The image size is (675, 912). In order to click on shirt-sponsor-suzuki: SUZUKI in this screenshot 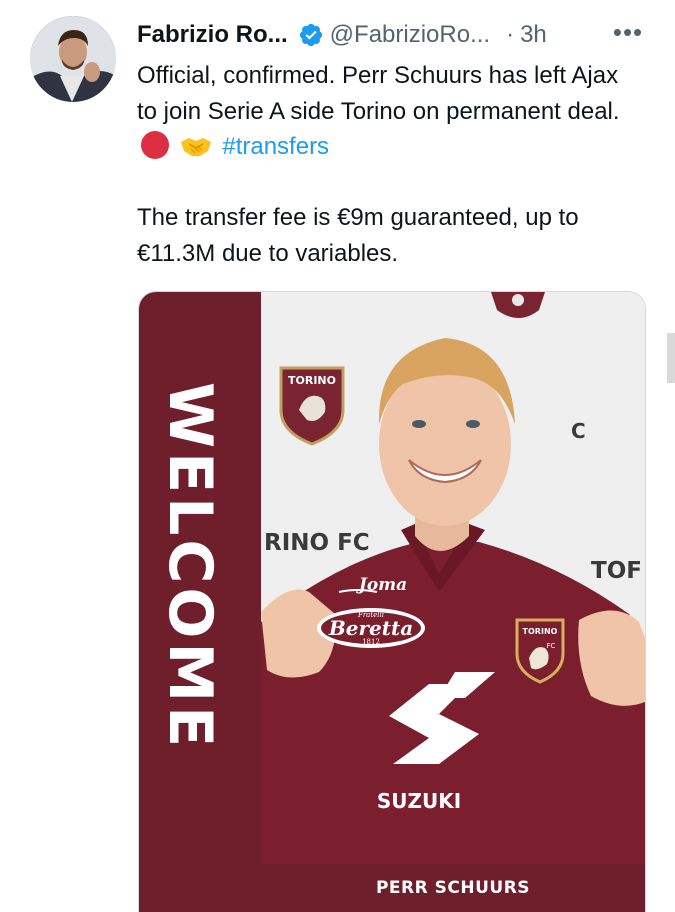, I will do `click(419, 801)`.